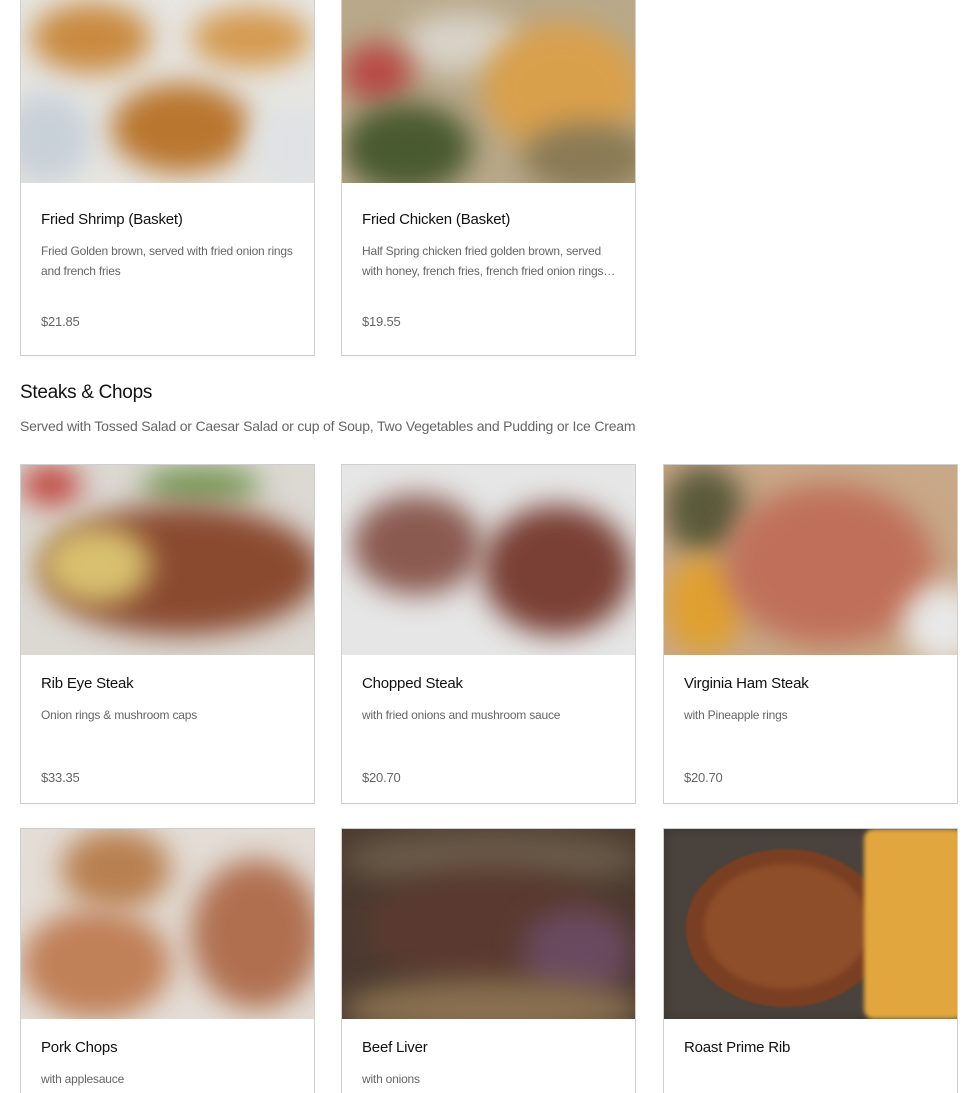 The width and height of the screenshot is (965, 1093). I want to click on fried-shrimp-photo, so click(167, 91).